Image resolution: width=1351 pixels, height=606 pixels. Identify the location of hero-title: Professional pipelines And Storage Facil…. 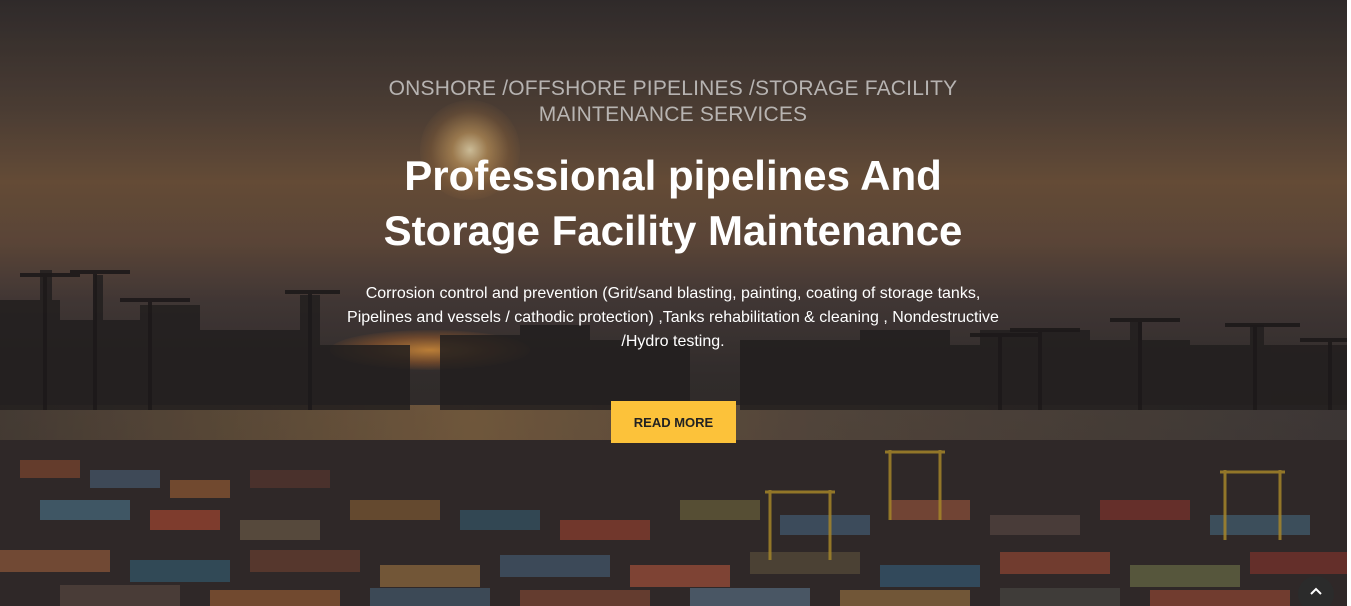
(673, 203).